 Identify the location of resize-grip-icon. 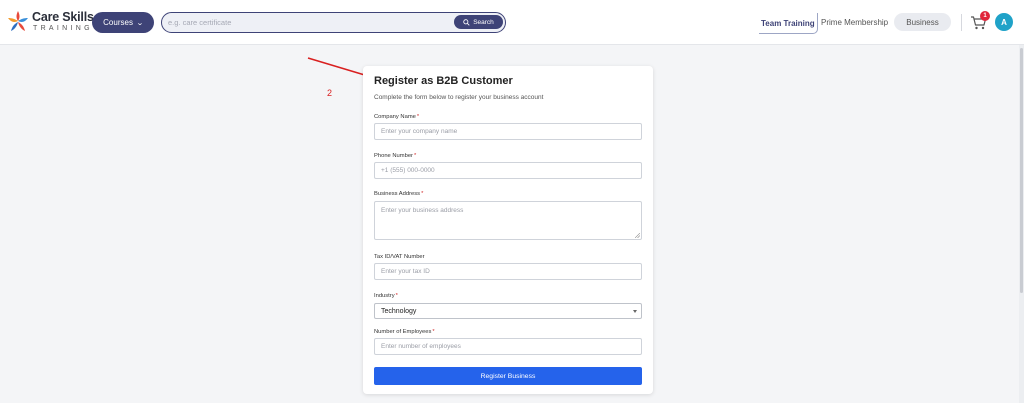
(637, 235).